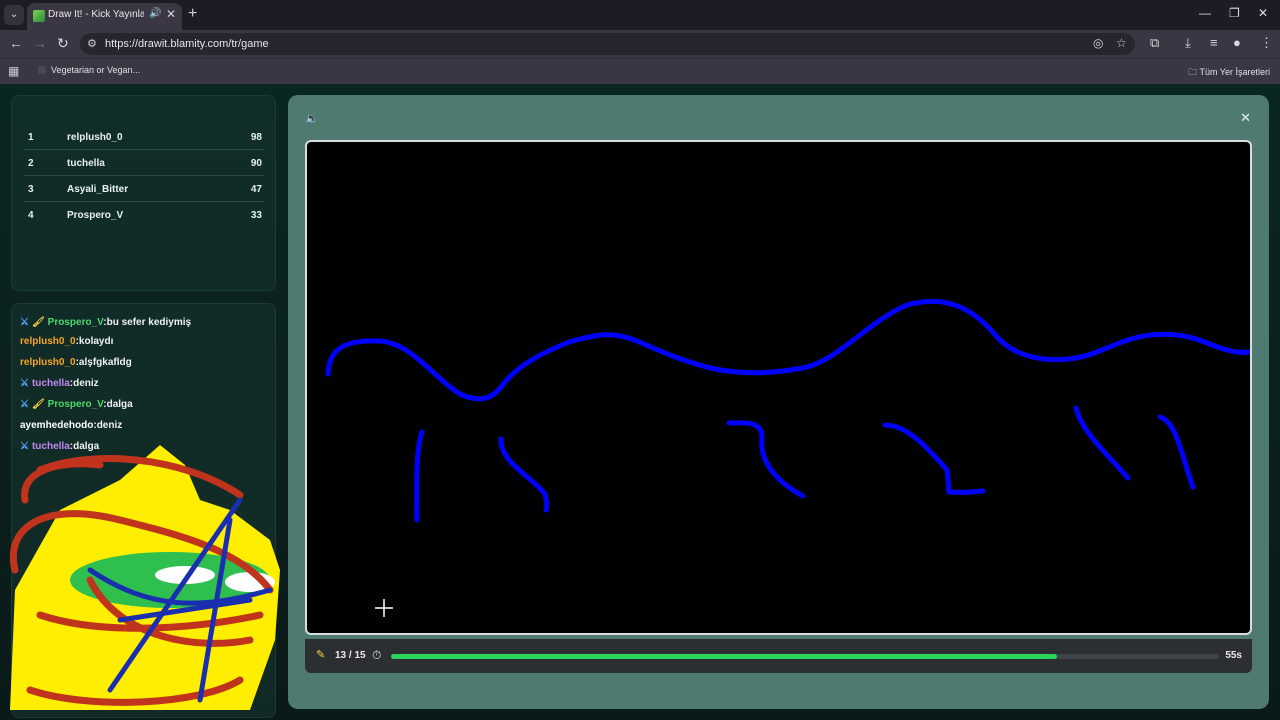 The width and height of the screenshot is (1280, 720). I want to click on crosshair-cursor-icon, so click(384, 608).